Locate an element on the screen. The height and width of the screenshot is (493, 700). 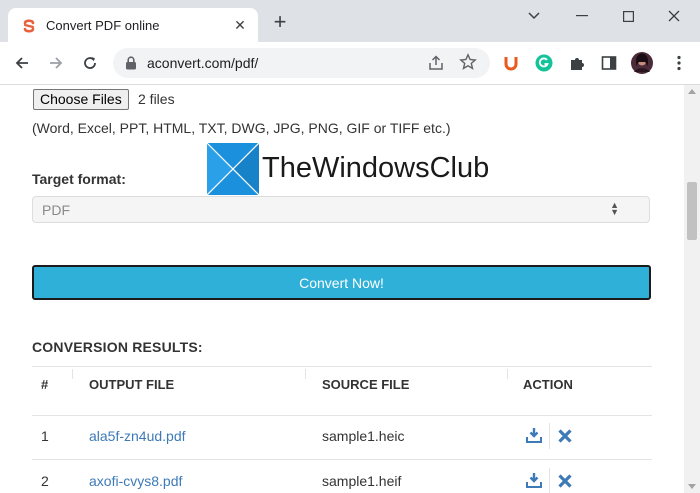
tab-close-icon: ✕ is located at coordinates (240, 25).